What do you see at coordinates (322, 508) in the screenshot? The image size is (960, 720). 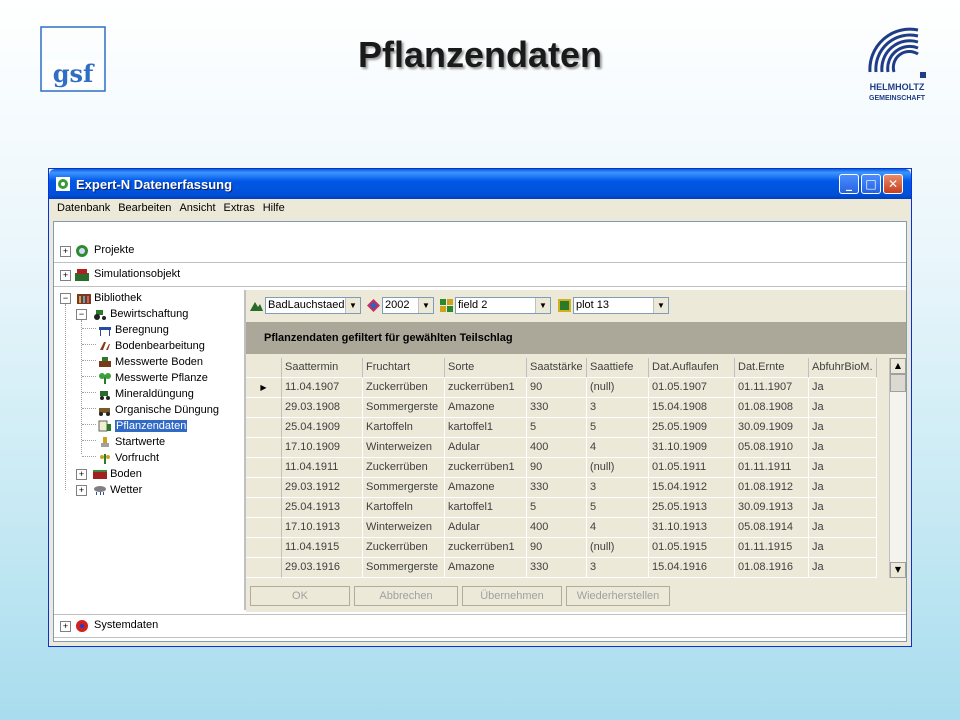 I see `cell-saattermin: 25.04.1913` at bounding box center [322, 508].